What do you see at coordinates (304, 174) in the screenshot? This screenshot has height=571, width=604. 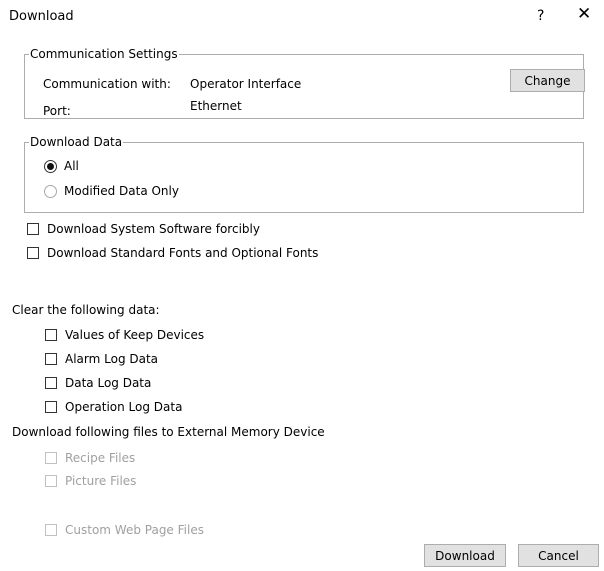 I see `download-data-group: Download Data` at bounding box center [304, 174].